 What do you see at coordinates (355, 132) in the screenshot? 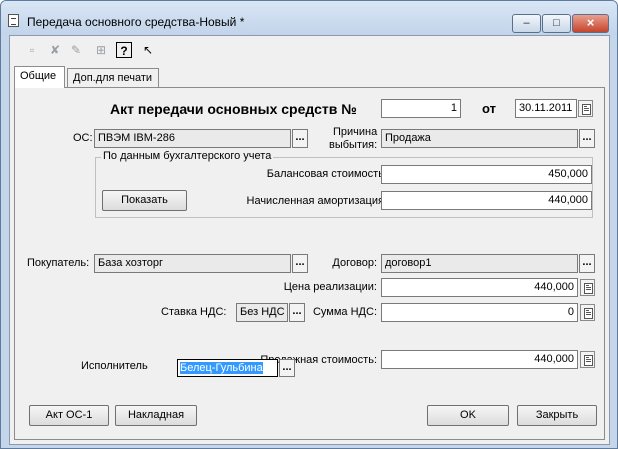
I see `reason-label-1: Причина` at bounding box center [355, 132].